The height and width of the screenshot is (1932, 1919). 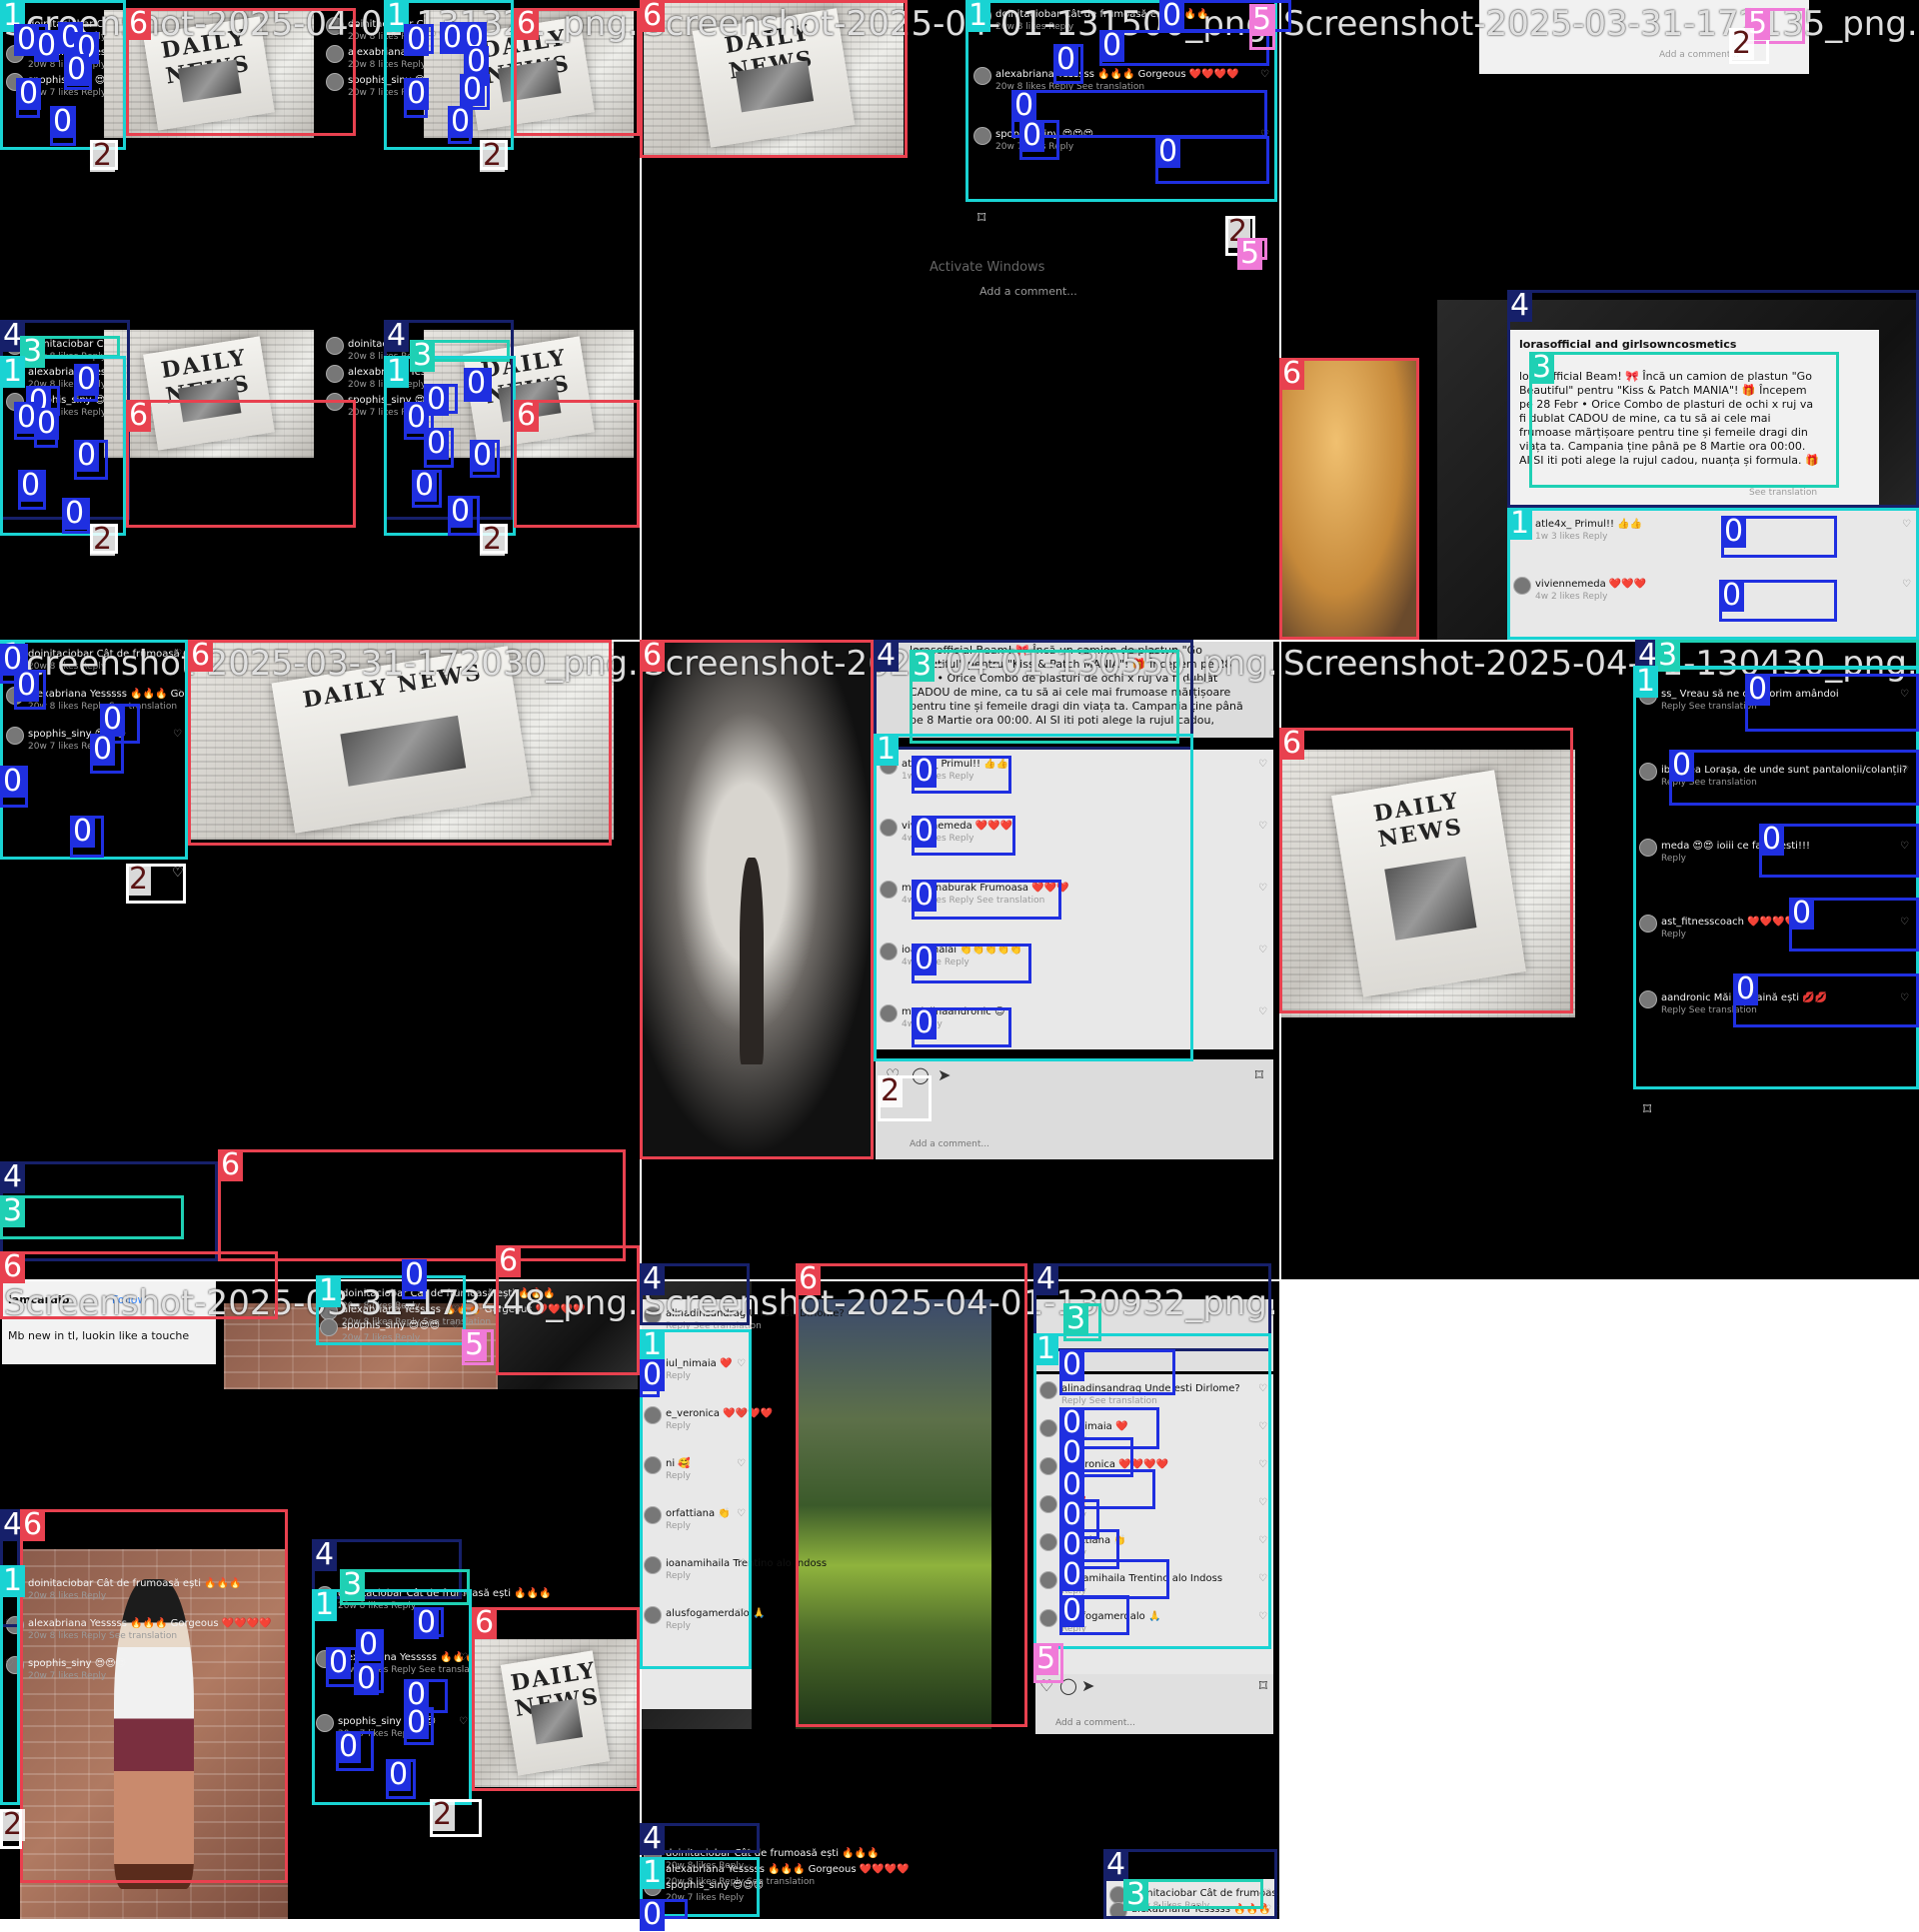 I want to click on see-translation-link: See translation, so click(x=1783, y=493).